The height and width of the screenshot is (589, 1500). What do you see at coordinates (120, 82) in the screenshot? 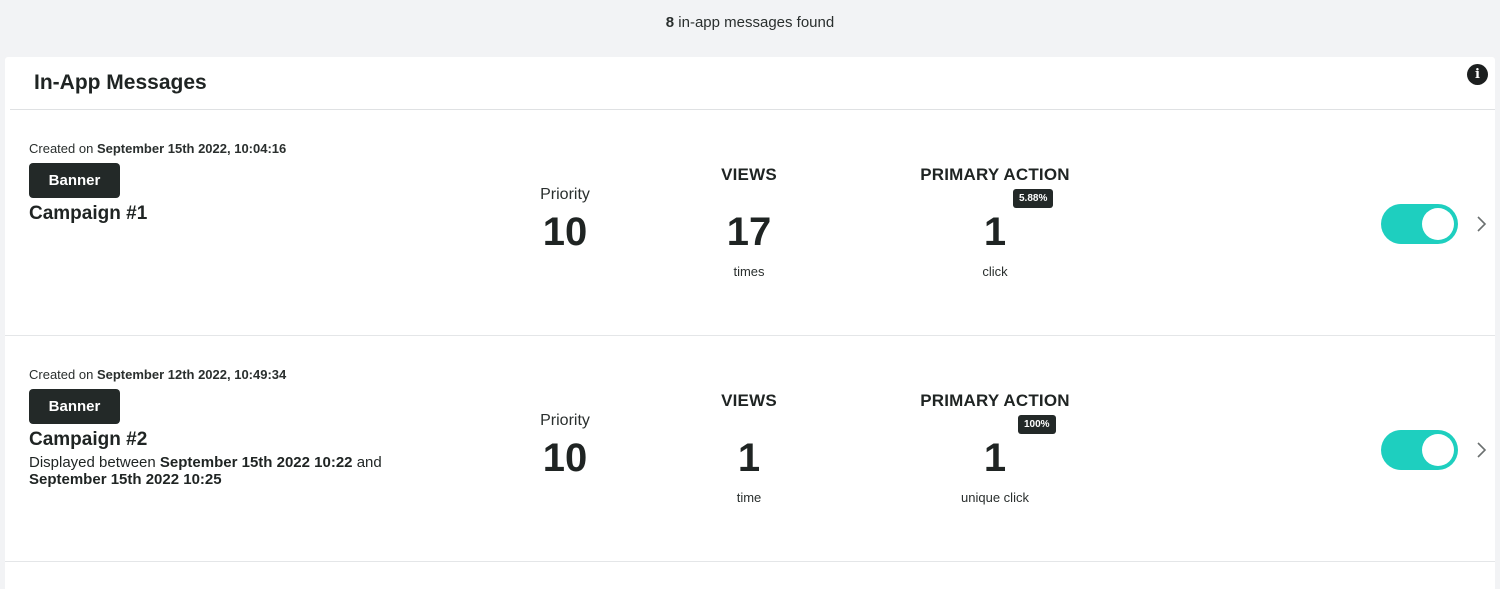
I see `page-title: In-App Messages` at bounding box center [120, 82].